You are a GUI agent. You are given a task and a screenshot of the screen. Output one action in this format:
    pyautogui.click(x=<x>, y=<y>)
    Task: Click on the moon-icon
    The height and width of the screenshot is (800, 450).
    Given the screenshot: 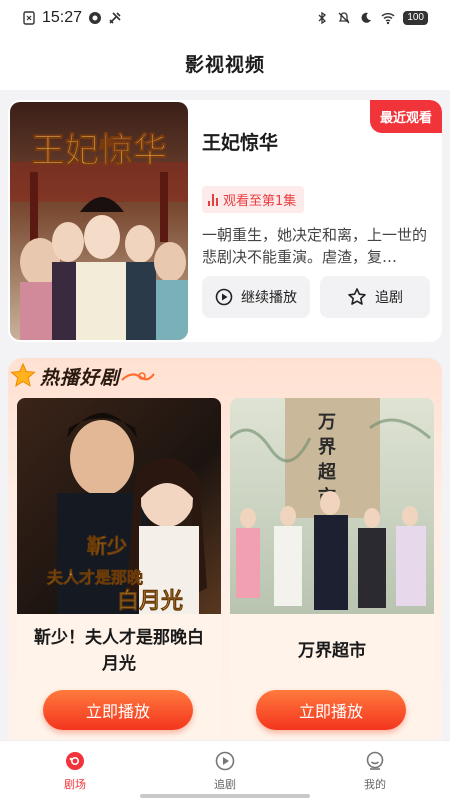 What is the action you would take?
    pyautogui.click(x=366, y=17)
    